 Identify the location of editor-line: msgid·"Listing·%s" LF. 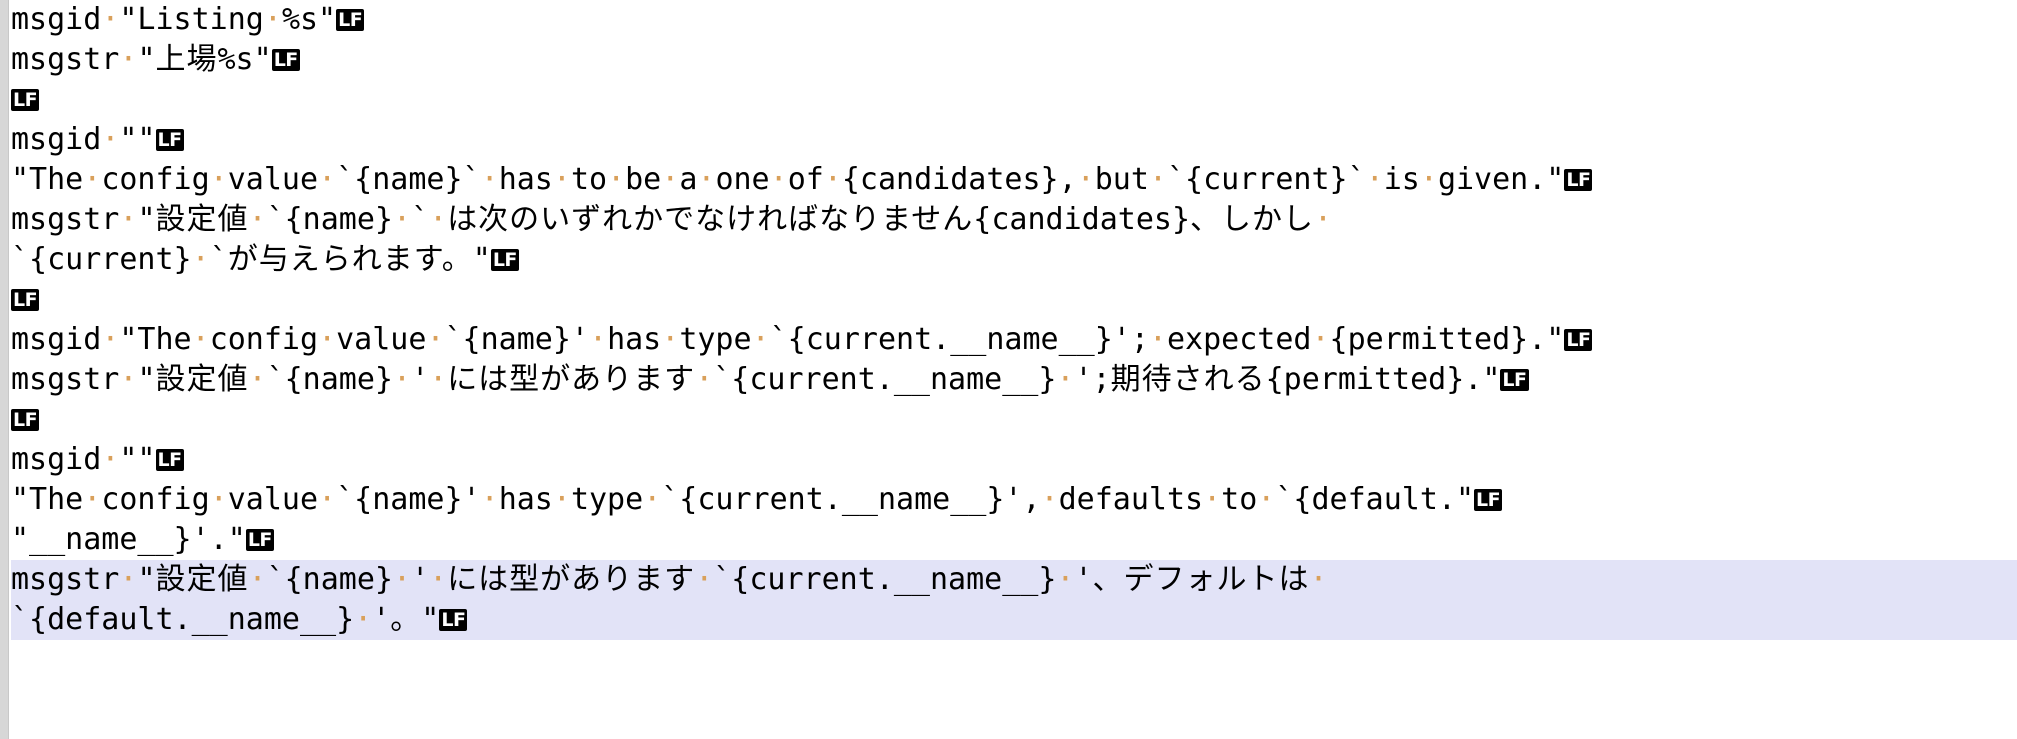
(1014, 20).